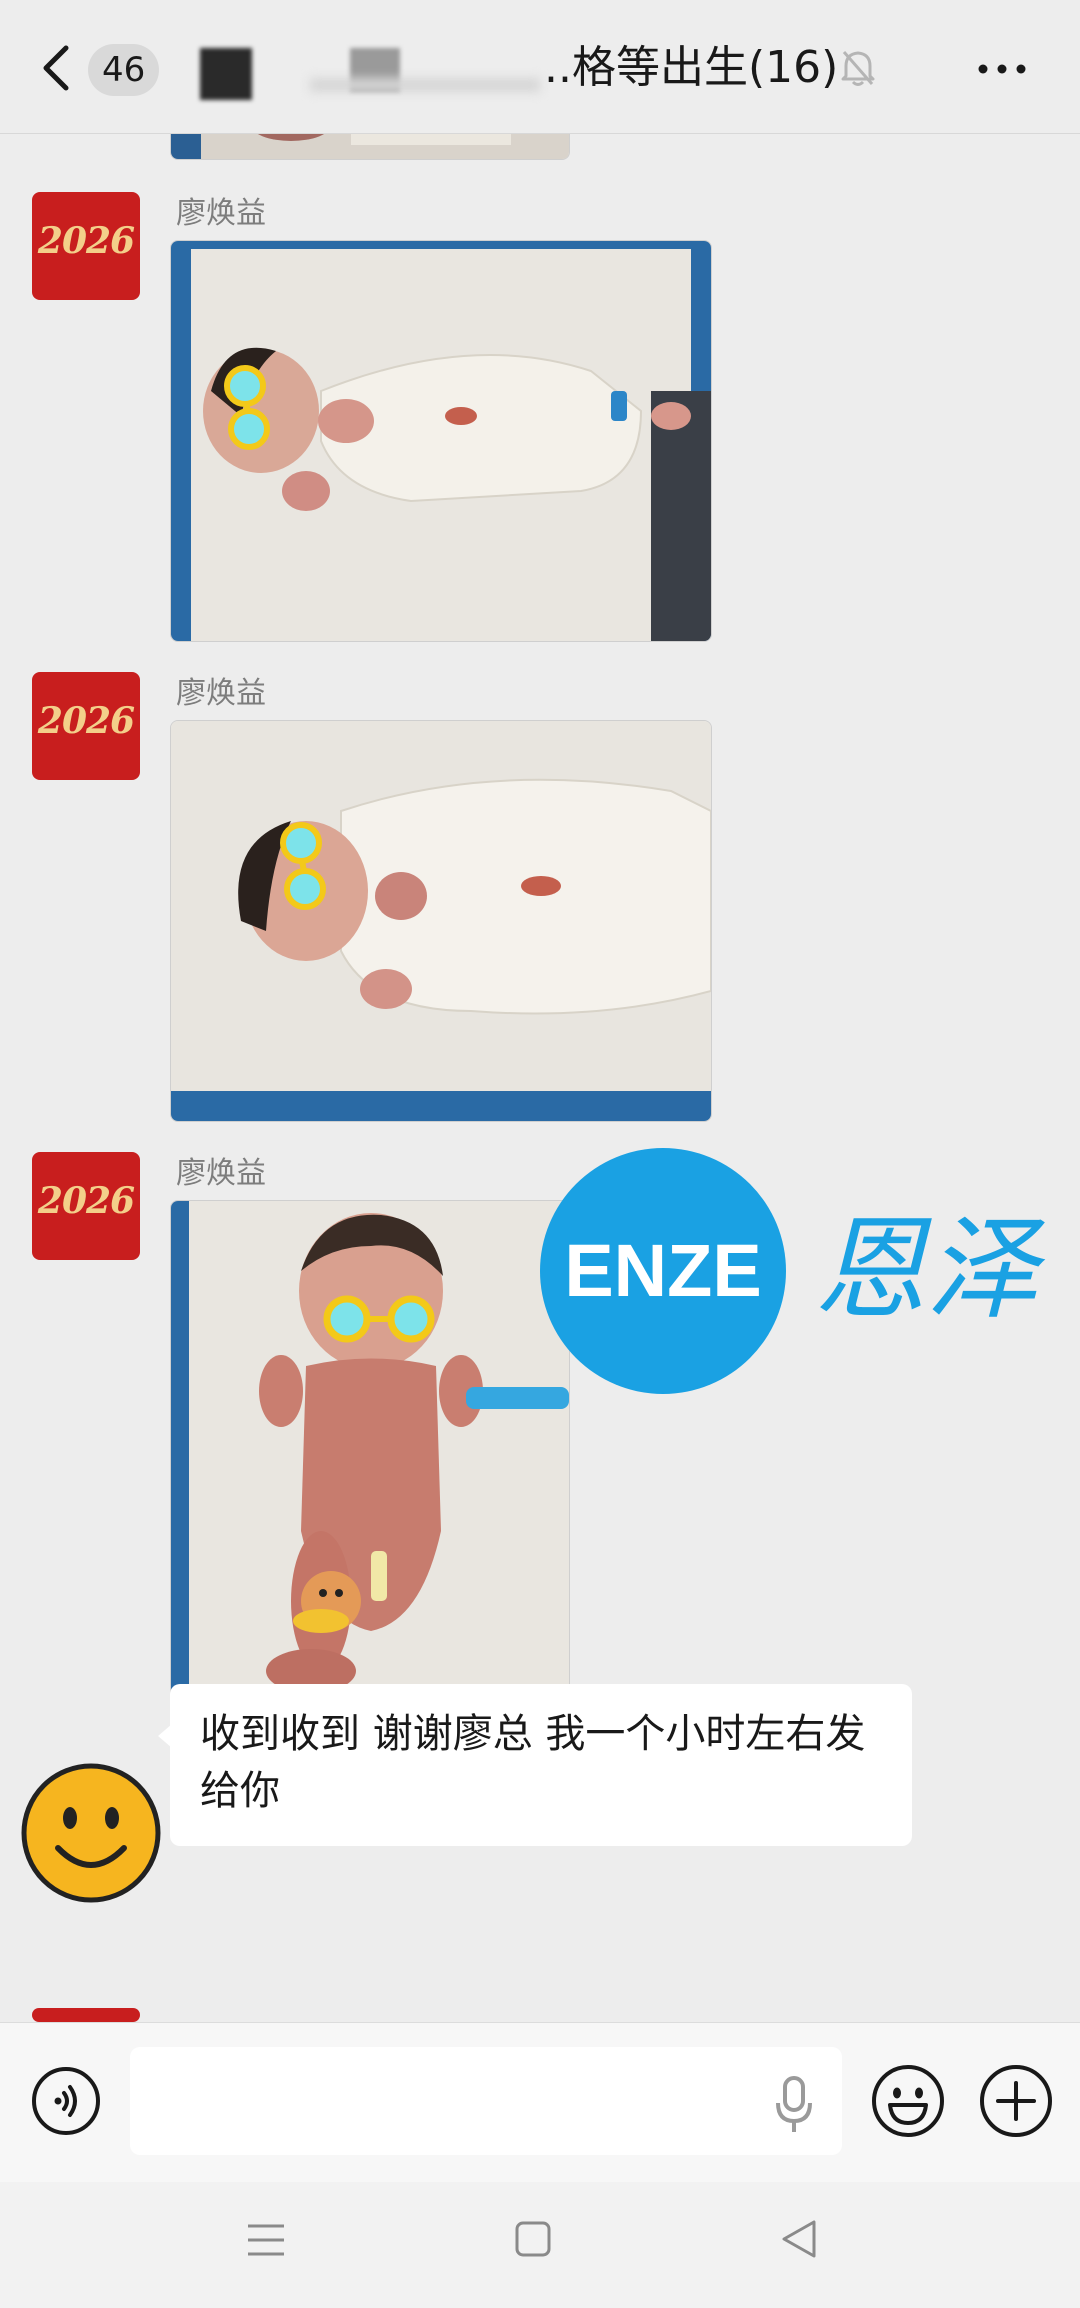  What do you see at coordinates (540, 67) in the screenshot?
I see `chat-header: 46 ..格等出生(16)` at bounding box center [540, 67].